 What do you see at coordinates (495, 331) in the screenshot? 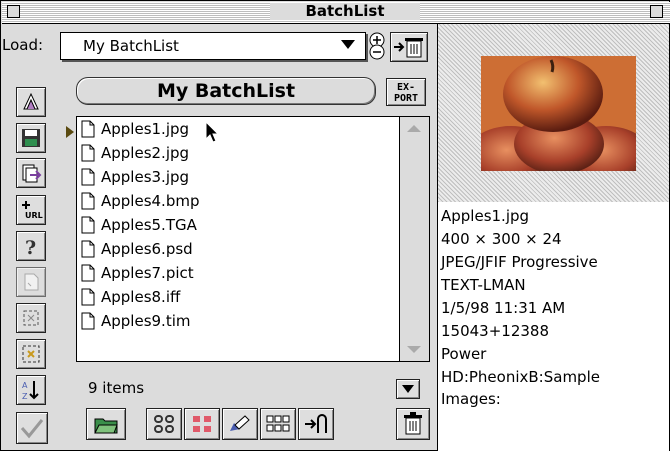
I see `info-size: 15043+12388` at bounding box center [495, 331].